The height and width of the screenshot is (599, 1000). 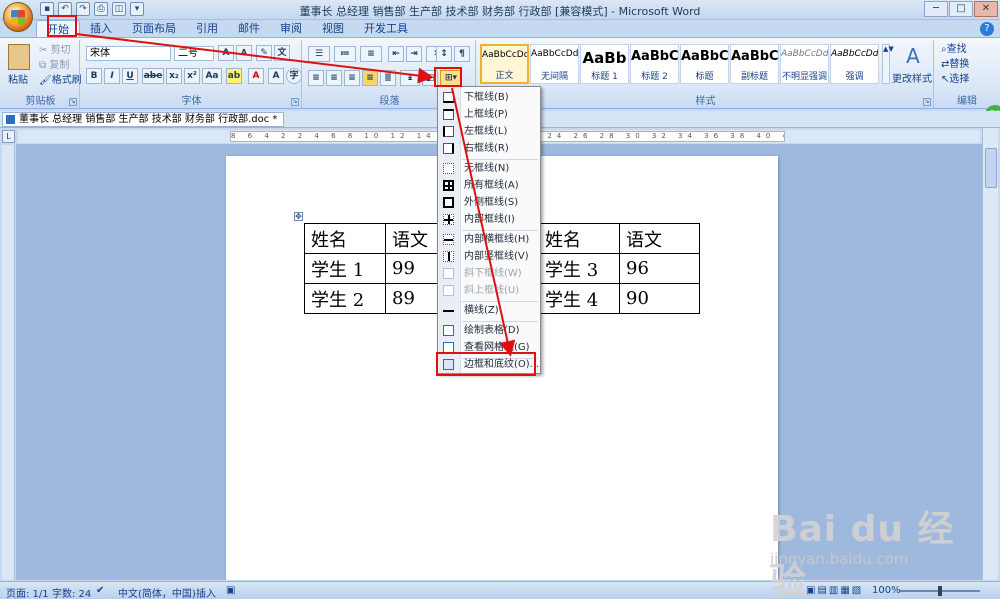 What do you see at coordinates (483, 222) in the screenshot?
I see `arrow-borders-to-dialog` at bounding box center [483, 222].